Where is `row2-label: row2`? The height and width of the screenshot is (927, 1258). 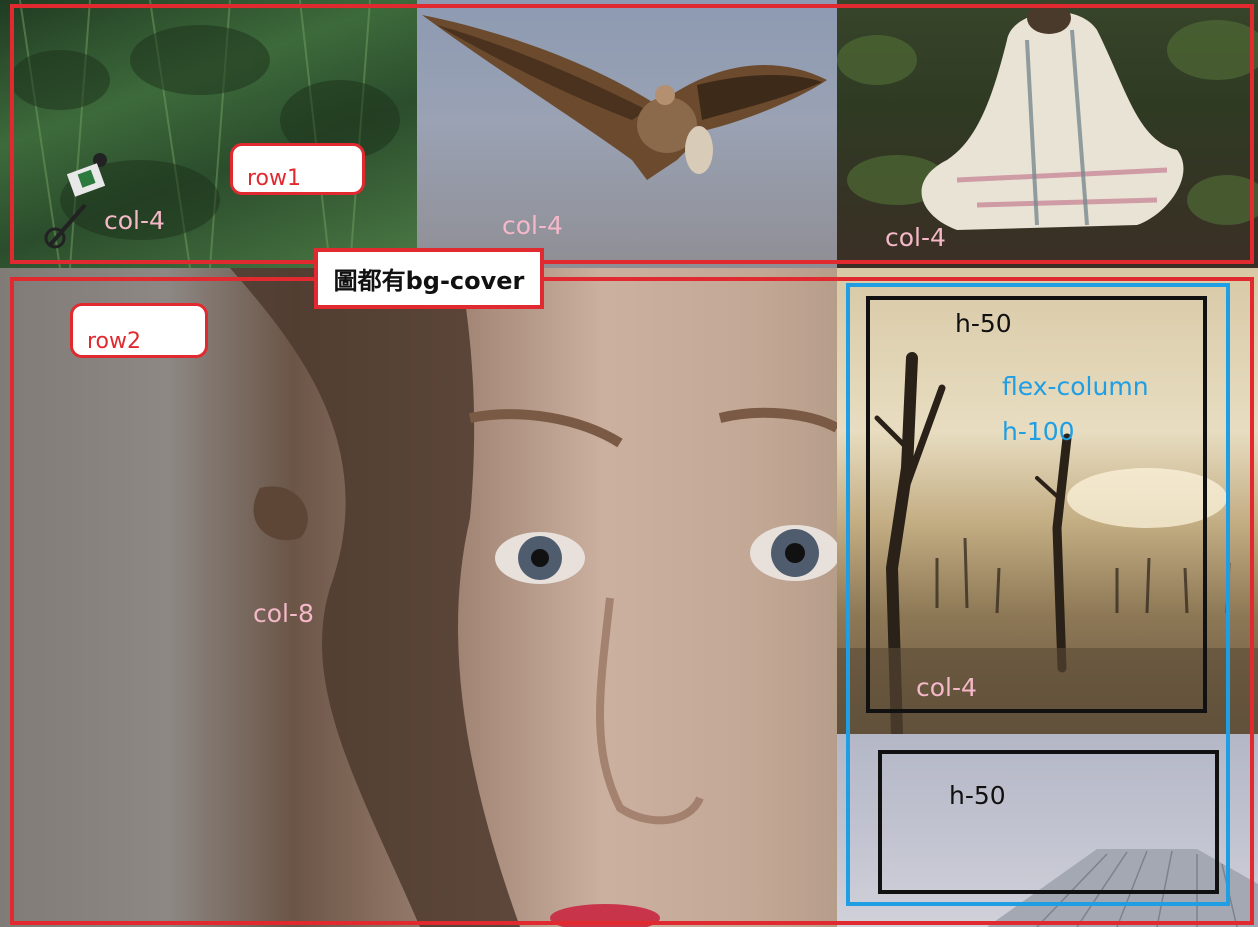
row2-label: row2 is located at coordinates (139, 330).